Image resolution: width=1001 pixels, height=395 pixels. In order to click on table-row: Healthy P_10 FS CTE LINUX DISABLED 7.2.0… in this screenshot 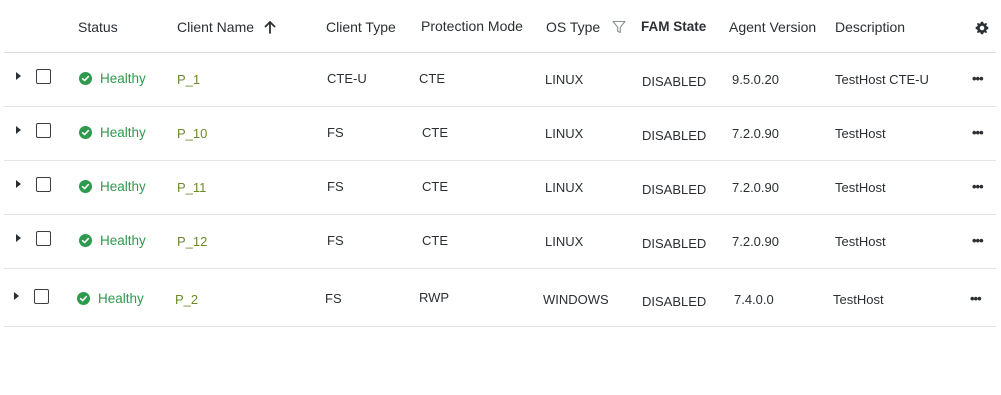, I will do `click(500, 134)`.